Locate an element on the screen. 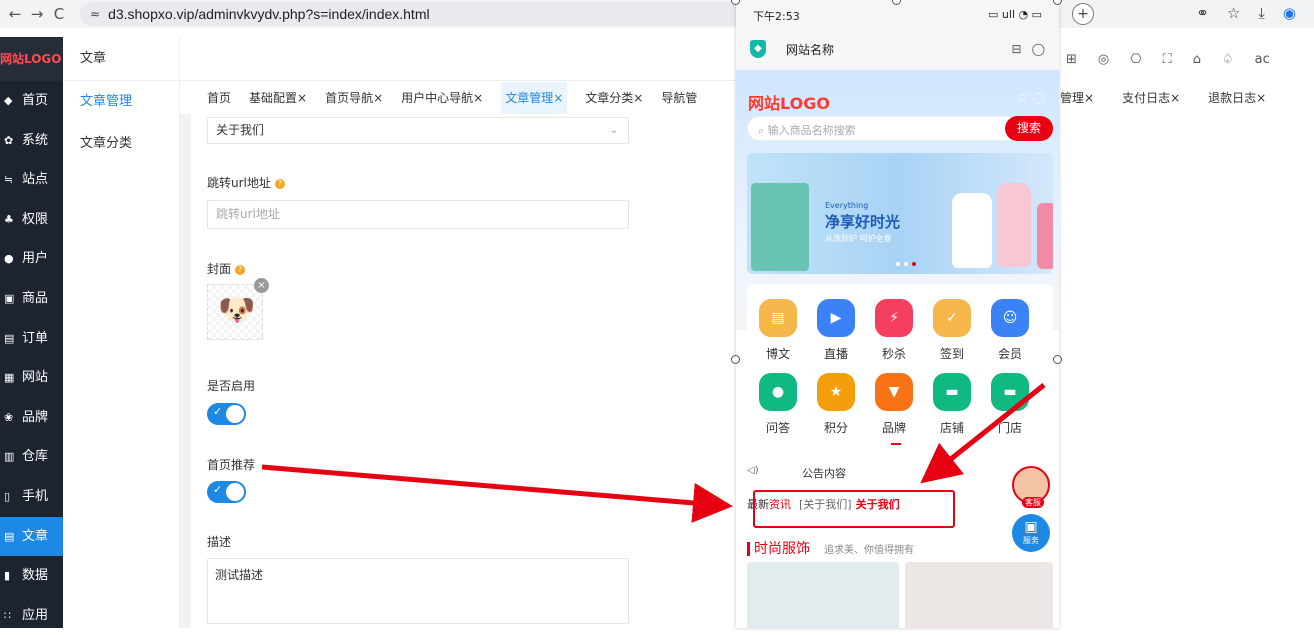  refresh-icon: ◯ is located at coordinates (1038, 49).